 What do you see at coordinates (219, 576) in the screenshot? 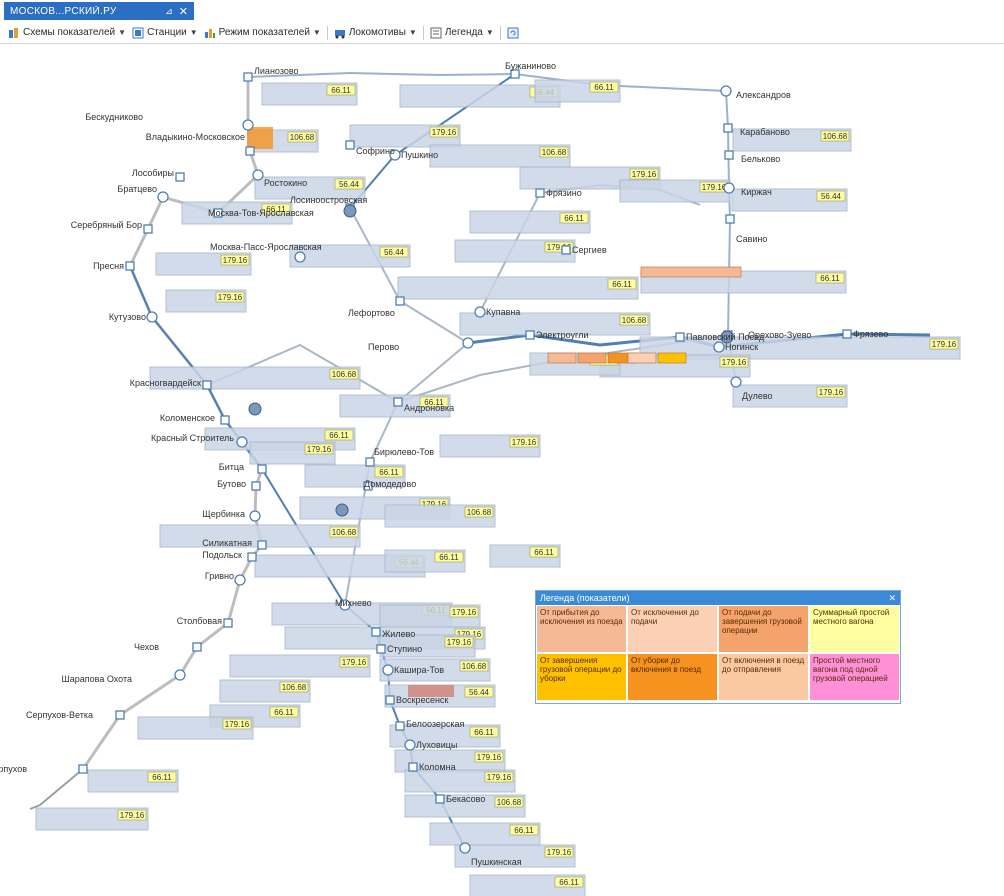
I see `station-label: Гривно` at bounding box center [219, 576].